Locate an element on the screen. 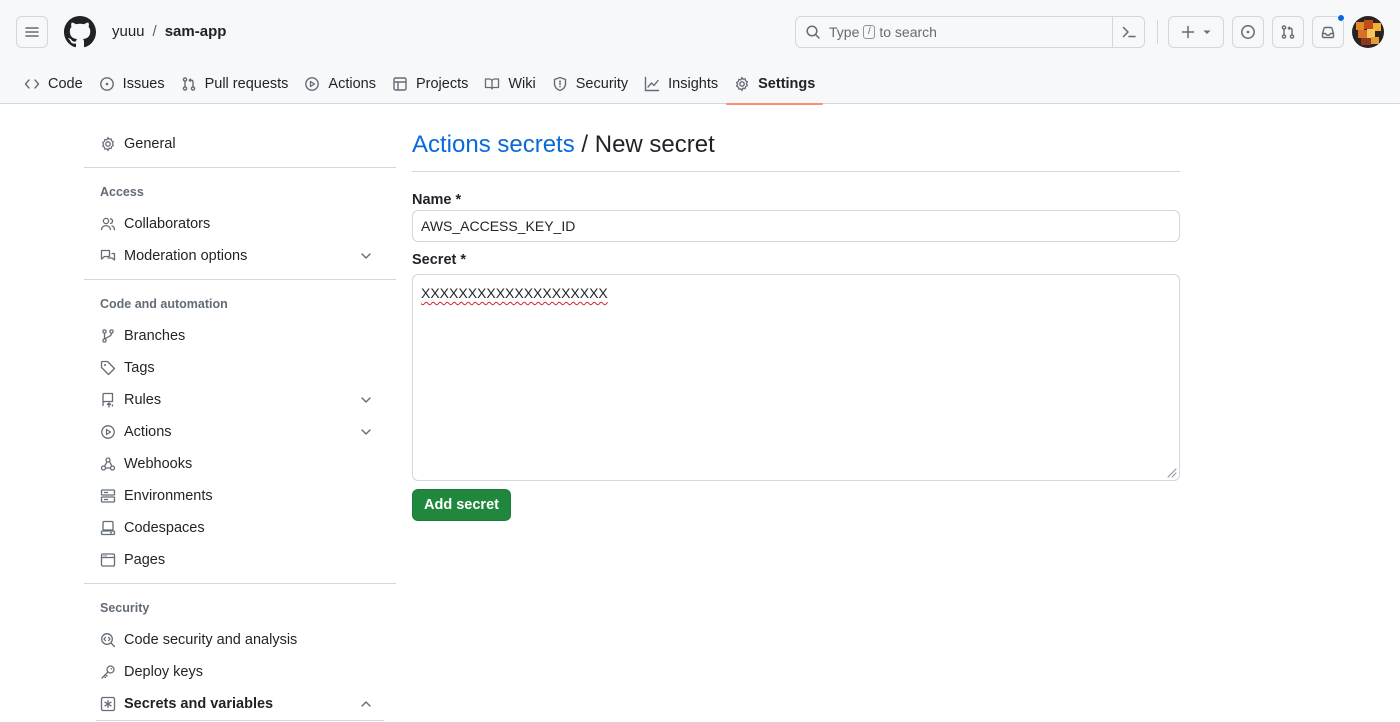 The width and height of the screenshot is (1400, 722). tab-security: Security is located at coordinates (590, 84).